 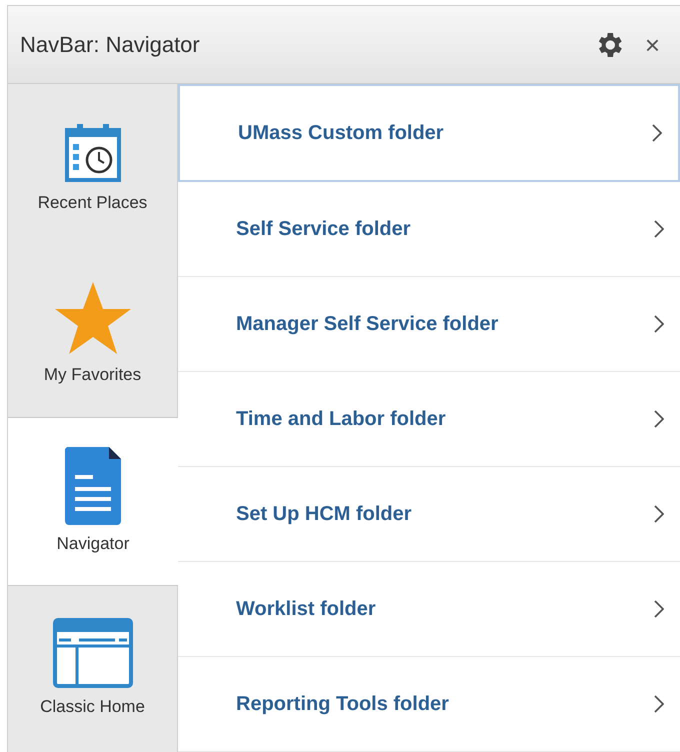 I want to click on folder-item: Reporting Tools folder, so click(x=429, y=704).